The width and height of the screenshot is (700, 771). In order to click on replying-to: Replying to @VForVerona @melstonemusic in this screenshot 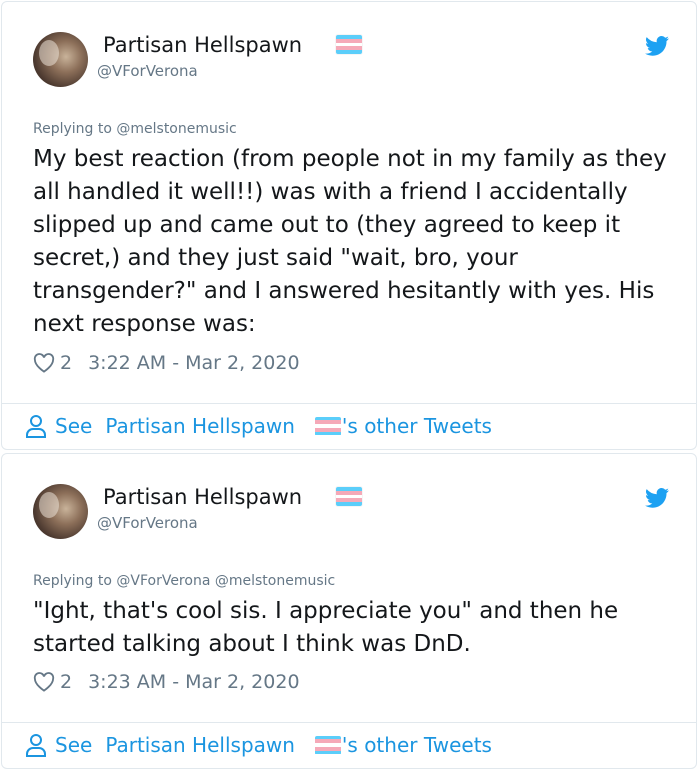, I will do `click(184, 581)`.